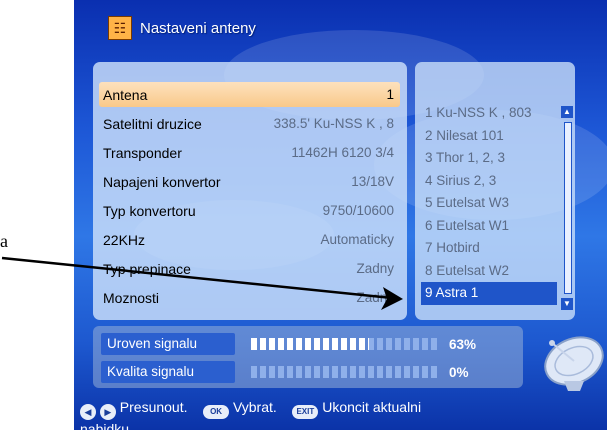 The height and width of the screenshot is (430, 607). What do you see at coordinates (249, 94) in the screenshot?
I see `setting-row: Antena 1` at bounding box center [249, 94].